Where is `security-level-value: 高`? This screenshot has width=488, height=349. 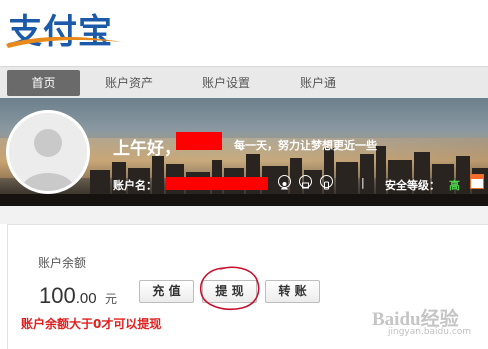
security-level-value: 高 is located at coordinates (454, 185).